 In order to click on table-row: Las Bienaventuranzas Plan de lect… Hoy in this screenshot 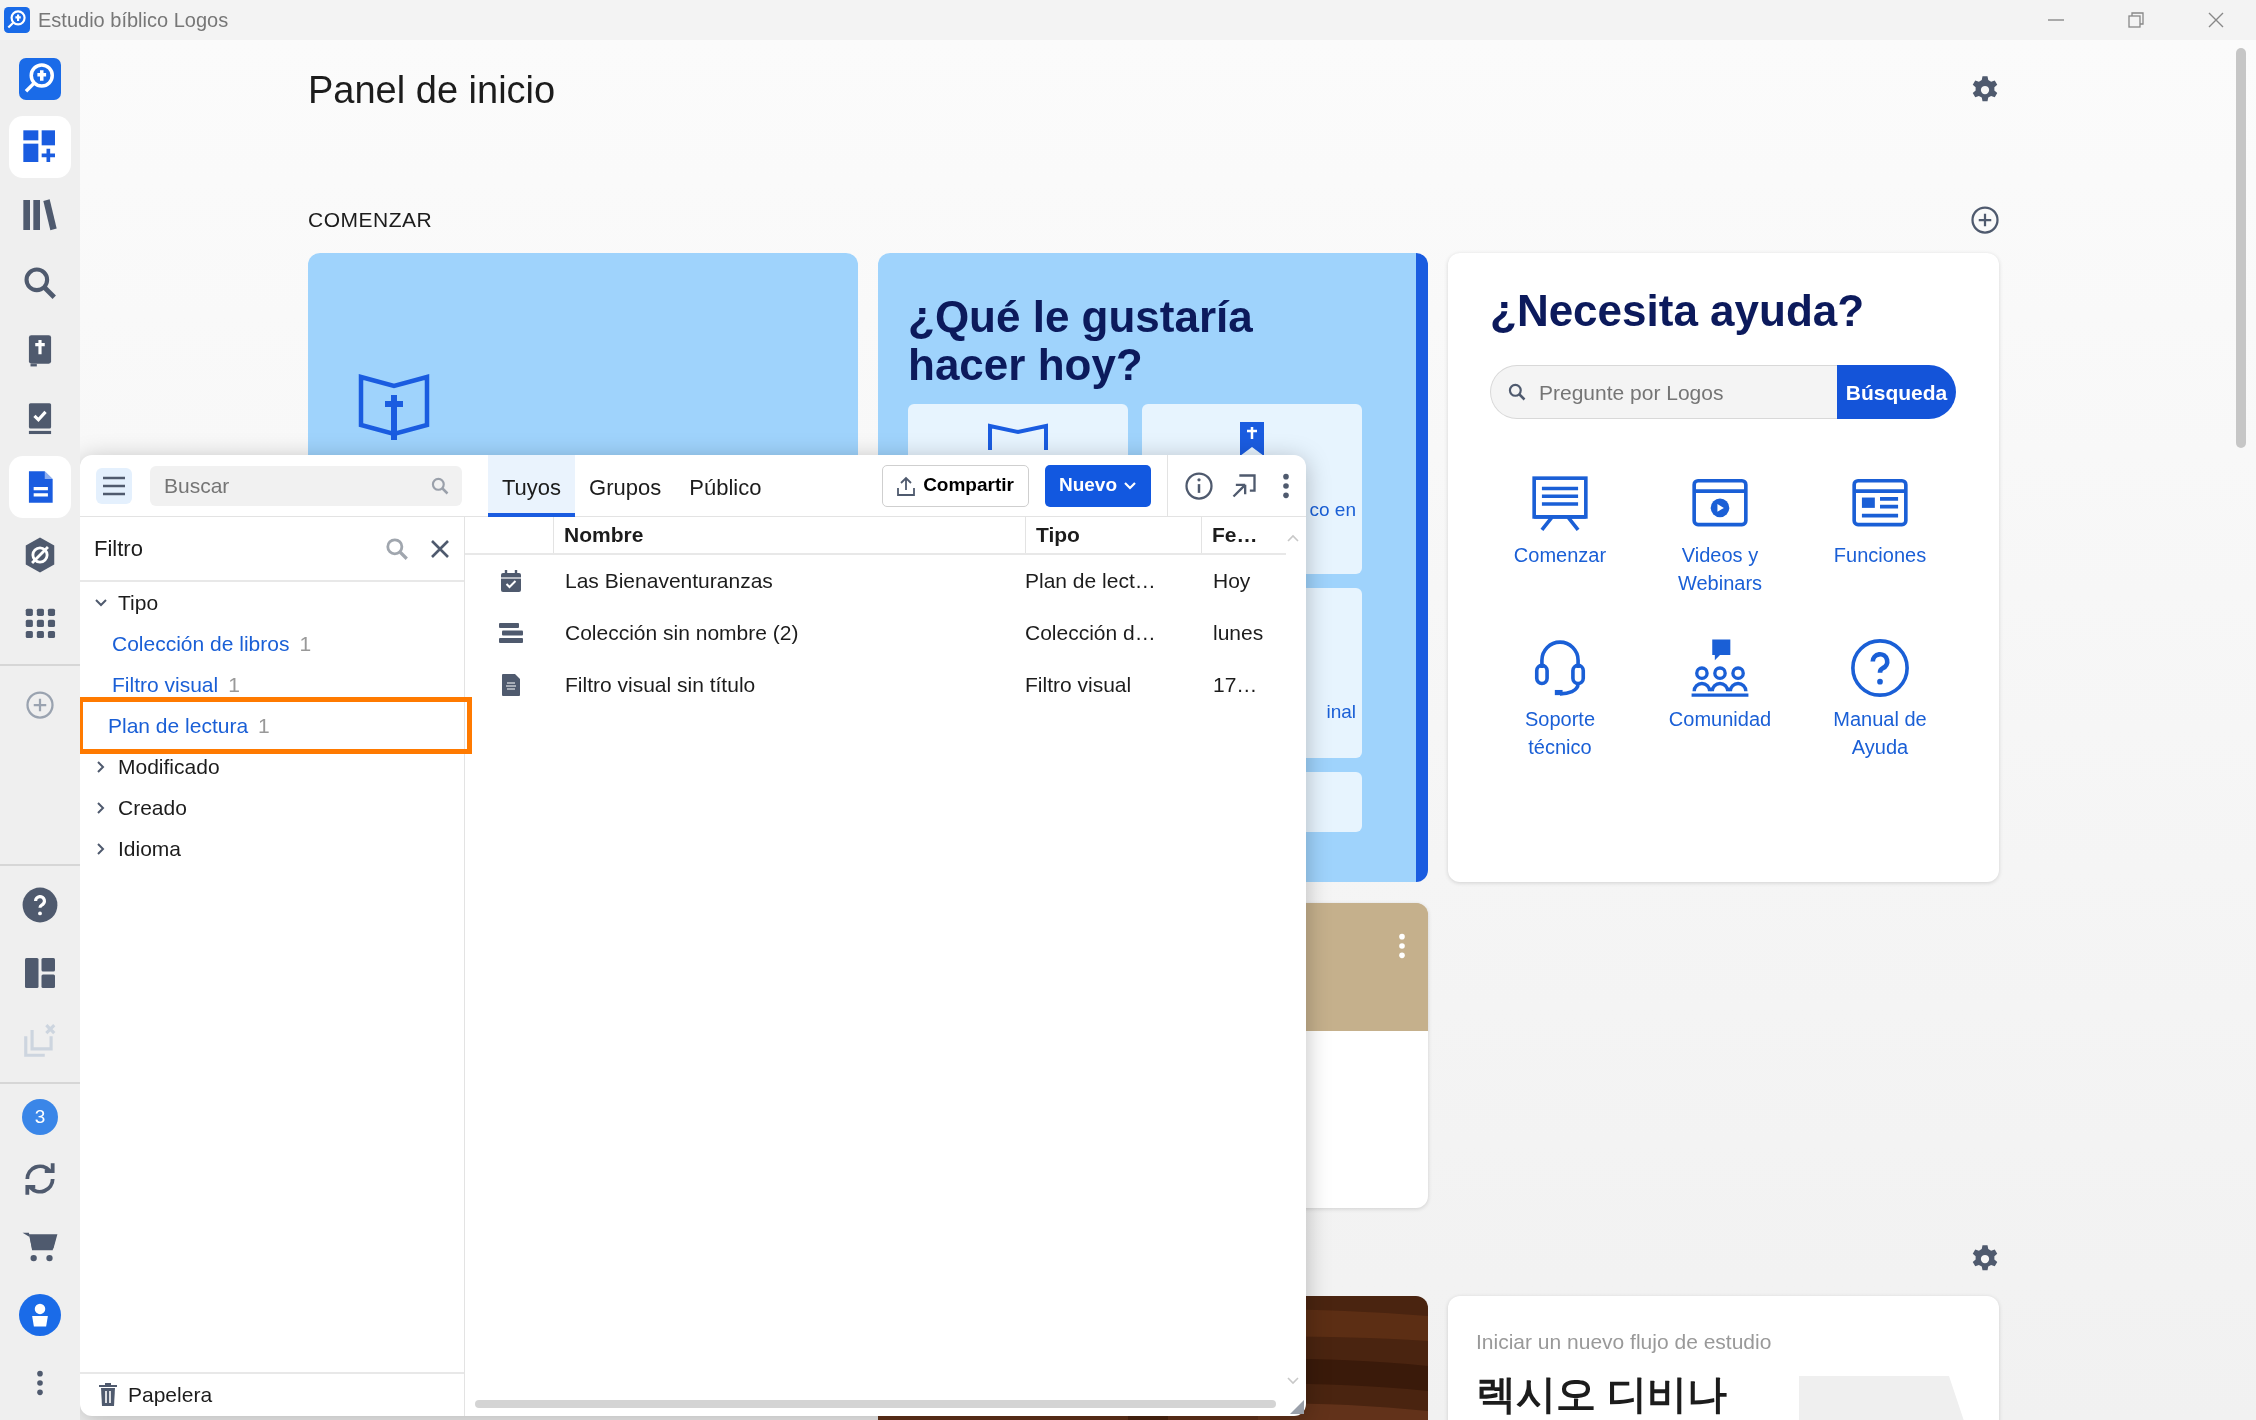, I will do `click(875, 581)`.